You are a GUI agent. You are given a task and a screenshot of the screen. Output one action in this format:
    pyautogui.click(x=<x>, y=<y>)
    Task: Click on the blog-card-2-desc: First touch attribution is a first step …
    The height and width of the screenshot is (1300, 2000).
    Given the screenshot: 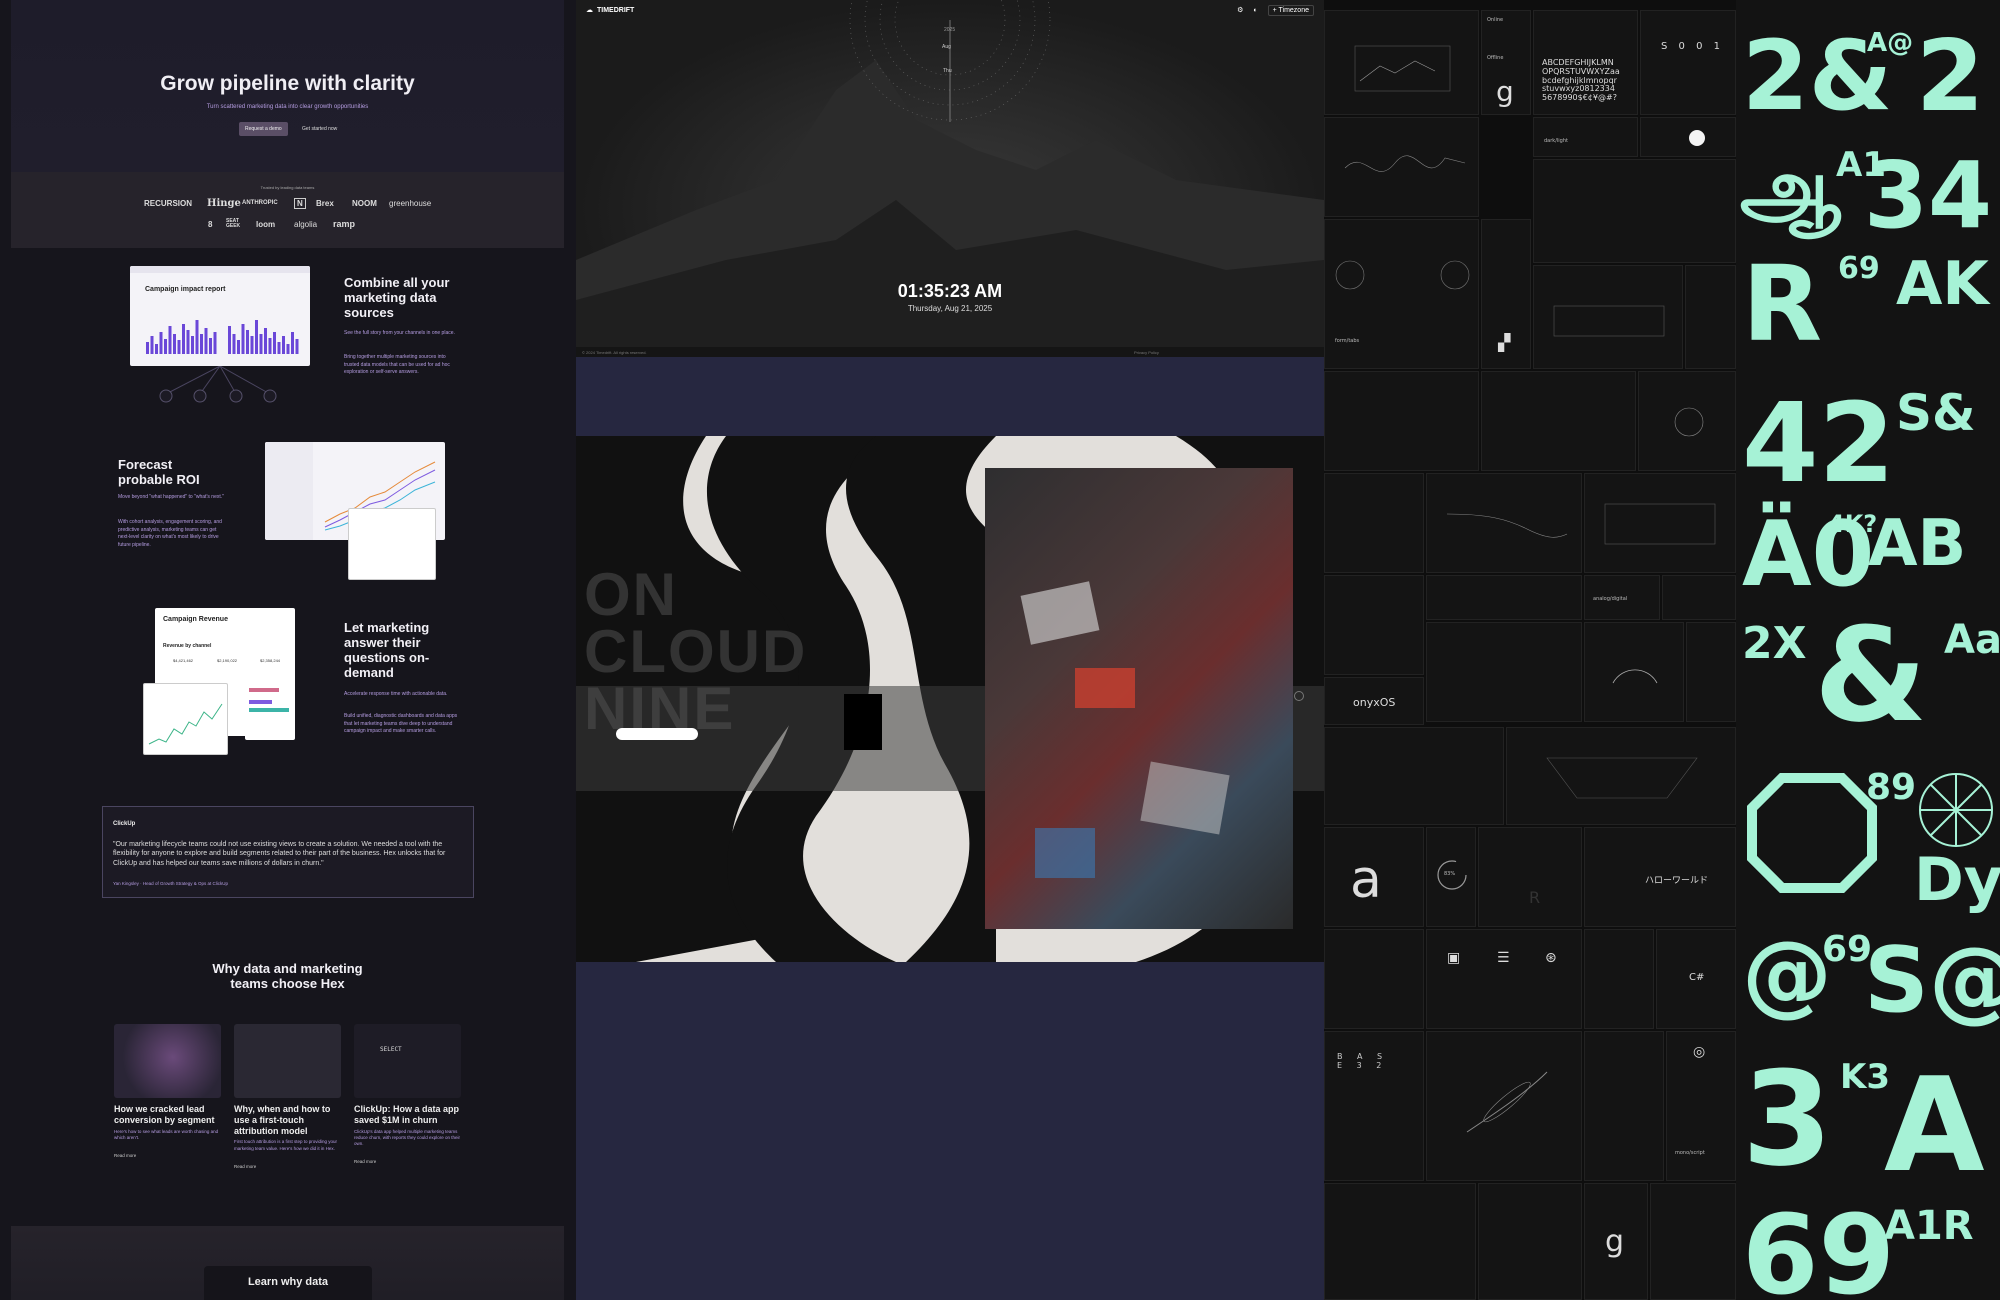 What is the action you would take?
    pyautogui.click(x=286, y=1145)
    